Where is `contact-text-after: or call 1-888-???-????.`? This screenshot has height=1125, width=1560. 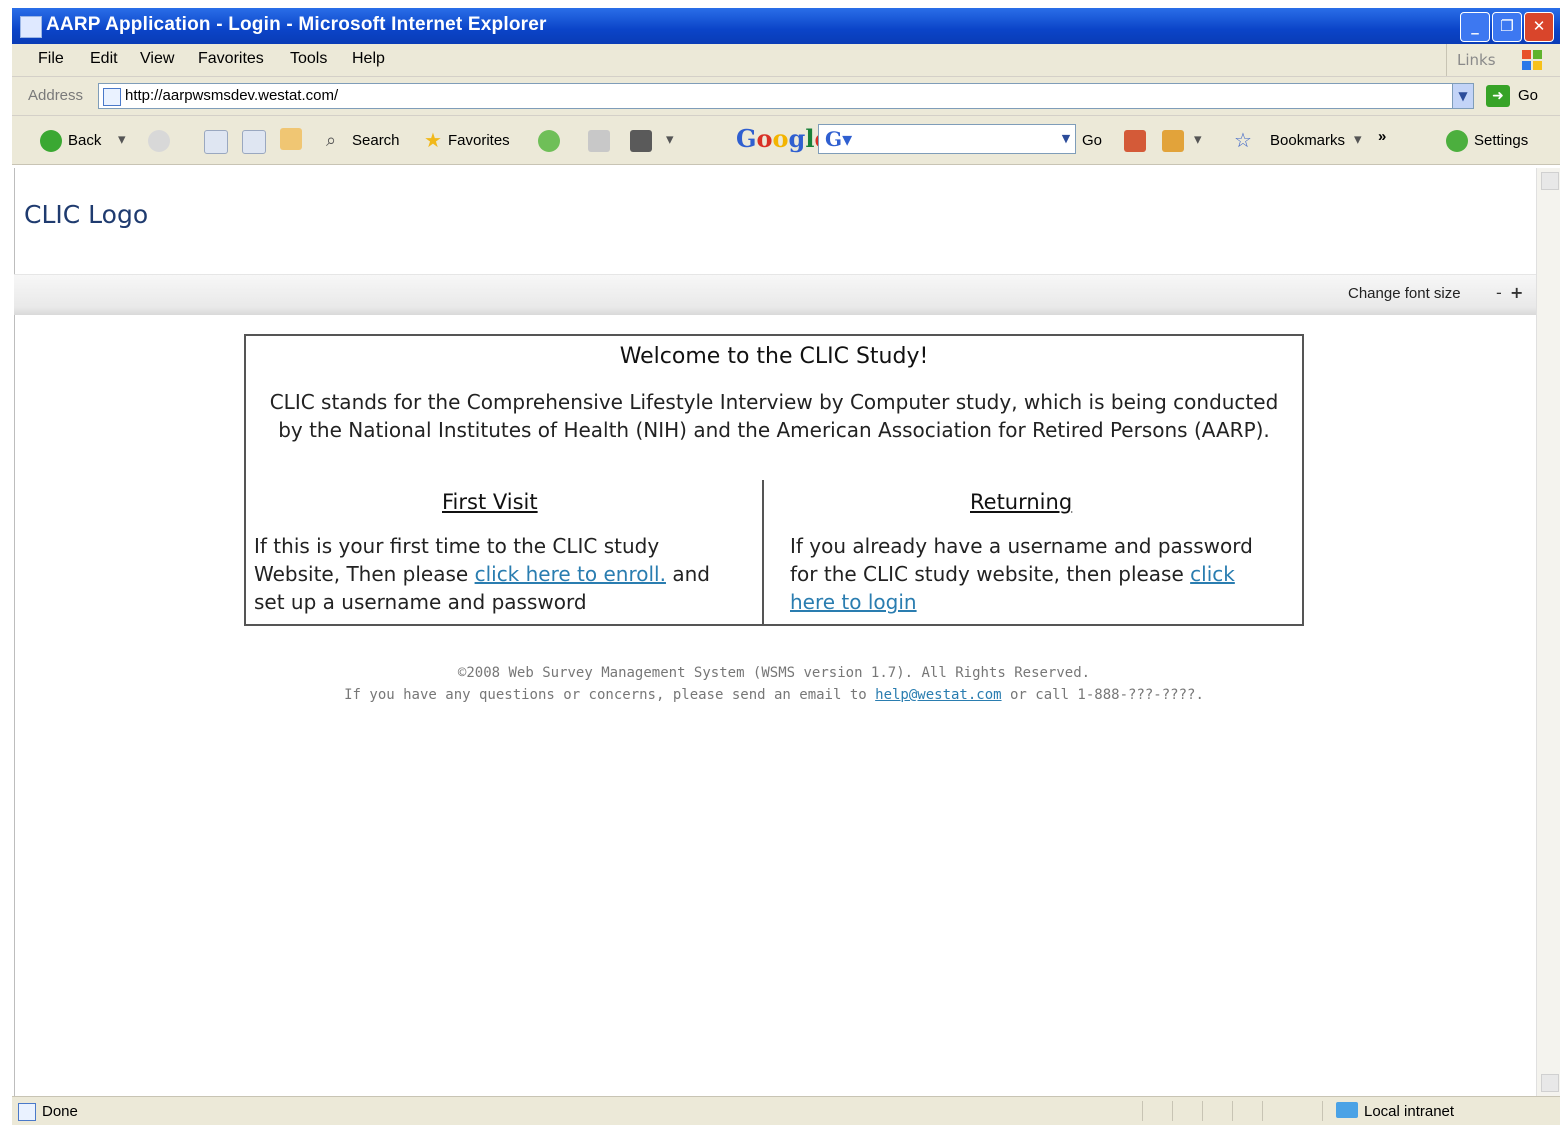
contact-text-after: or call 1-888-???-????. is located at coordinates (1102, 695).